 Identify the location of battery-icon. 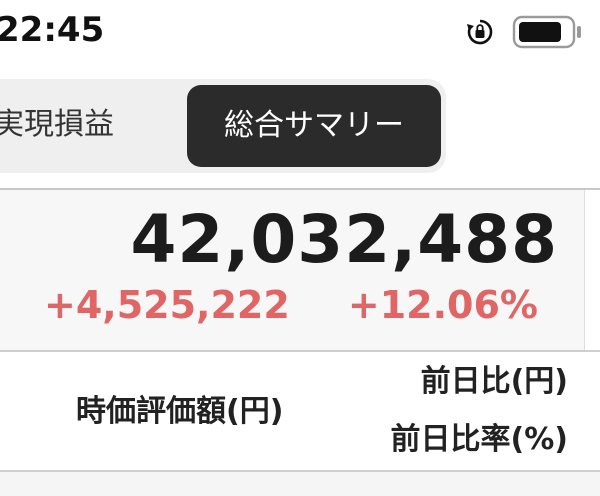
(546, 32).